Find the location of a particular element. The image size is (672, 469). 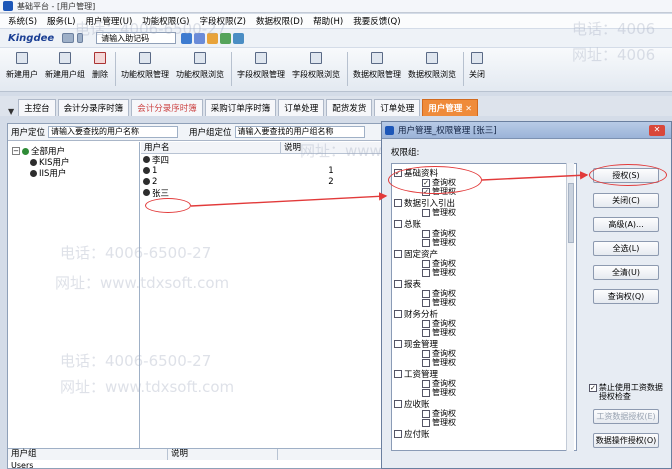

forbid-salary-check: ✓ 禁止使用工资数据授权检查 is located at coordinates (629, 392).